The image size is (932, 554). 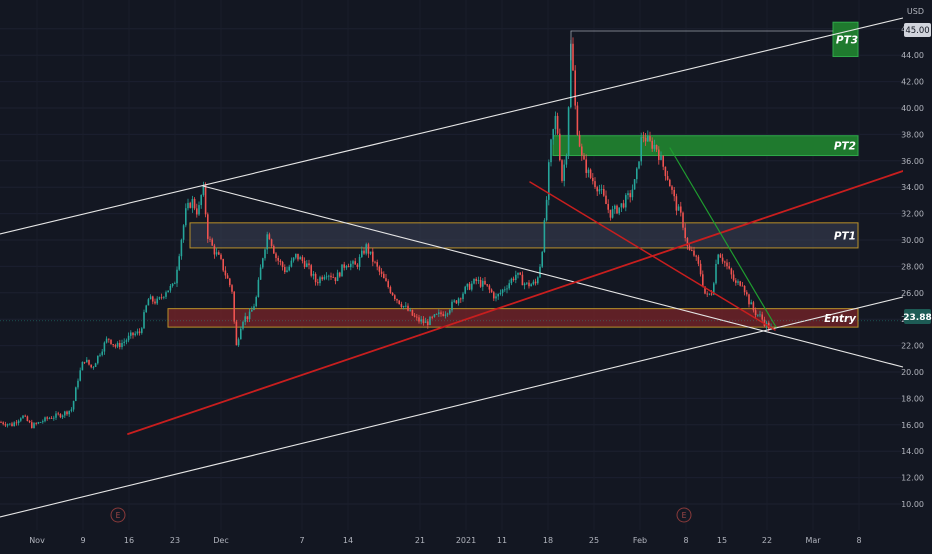 What do you see at coordinates (524, 235) in the screenshot?
I see `zone-pt1` at bounding box center [524, 235].